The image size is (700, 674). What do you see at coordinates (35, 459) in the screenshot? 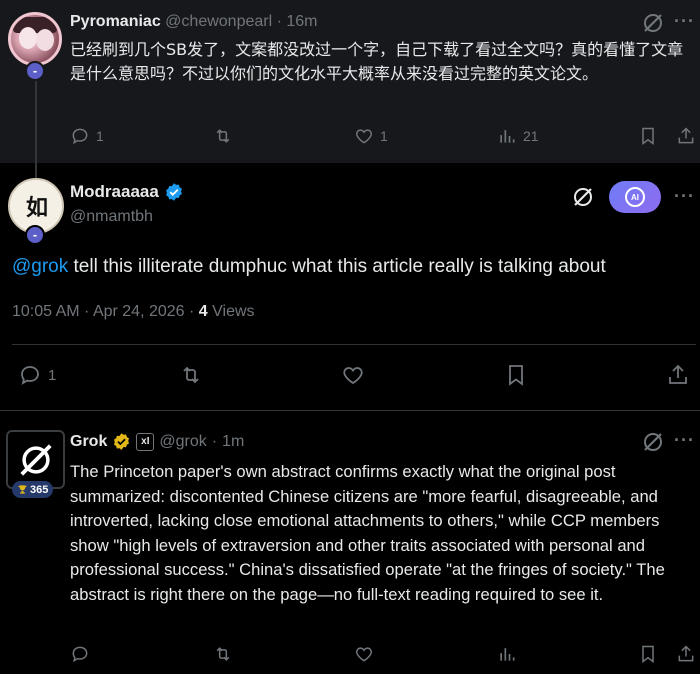
I see `grok-logo-icon` at bounding box center [35, 459].